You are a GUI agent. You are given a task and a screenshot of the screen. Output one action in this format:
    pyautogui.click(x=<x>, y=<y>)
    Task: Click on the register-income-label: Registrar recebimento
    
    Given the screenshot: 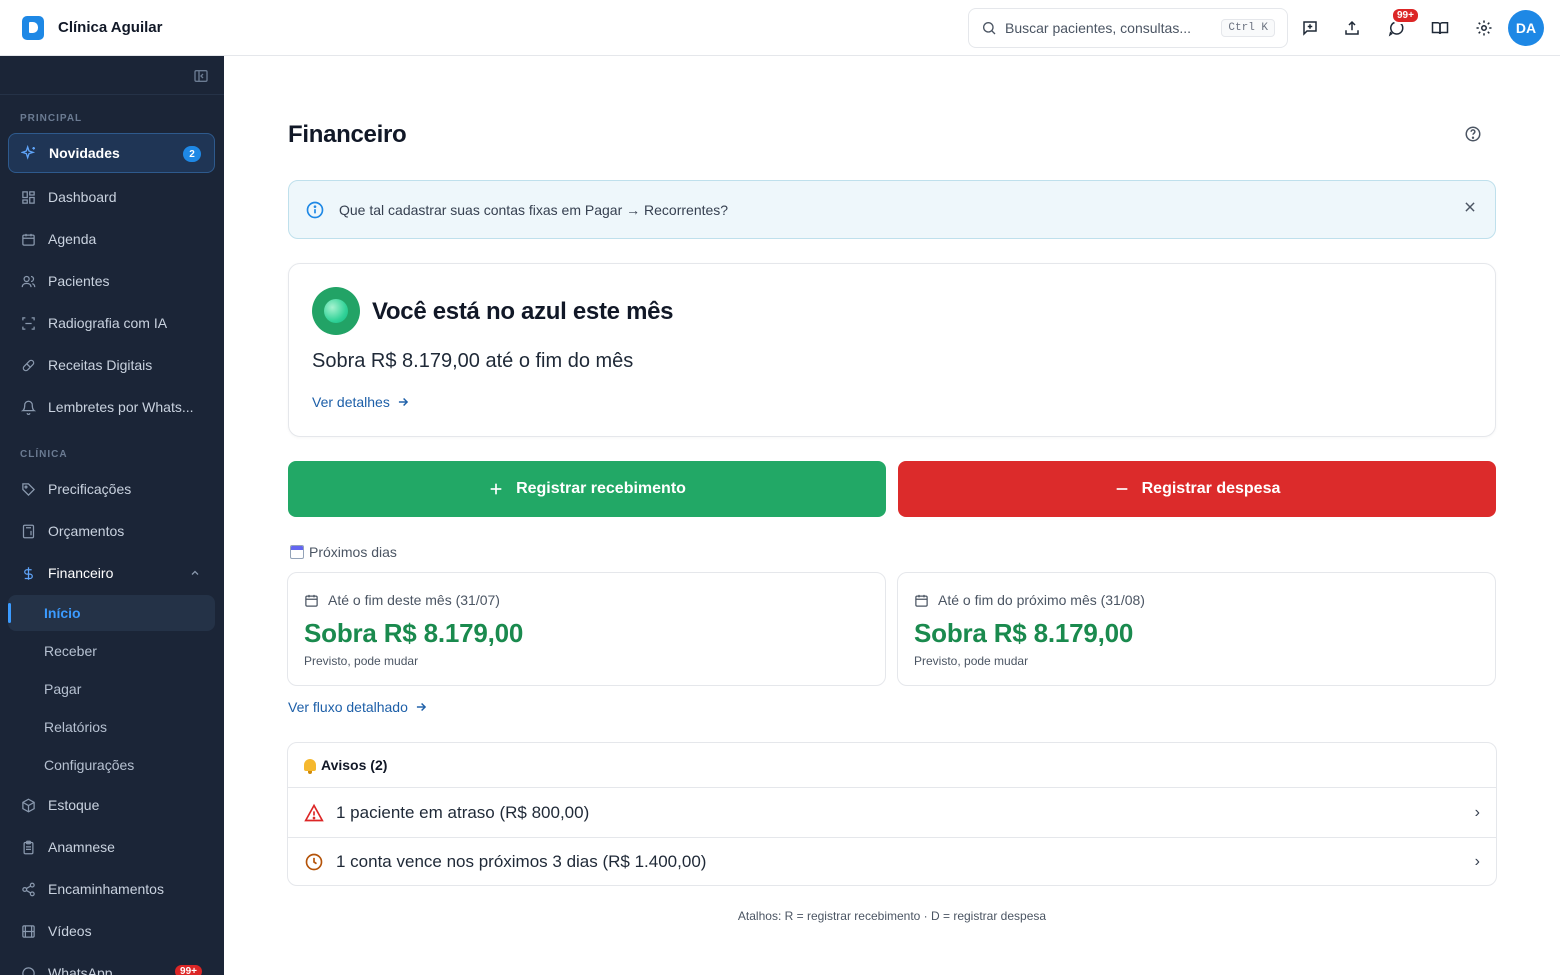 What is the action you would take?
    pyautogui.click(x=601, y=488)
    